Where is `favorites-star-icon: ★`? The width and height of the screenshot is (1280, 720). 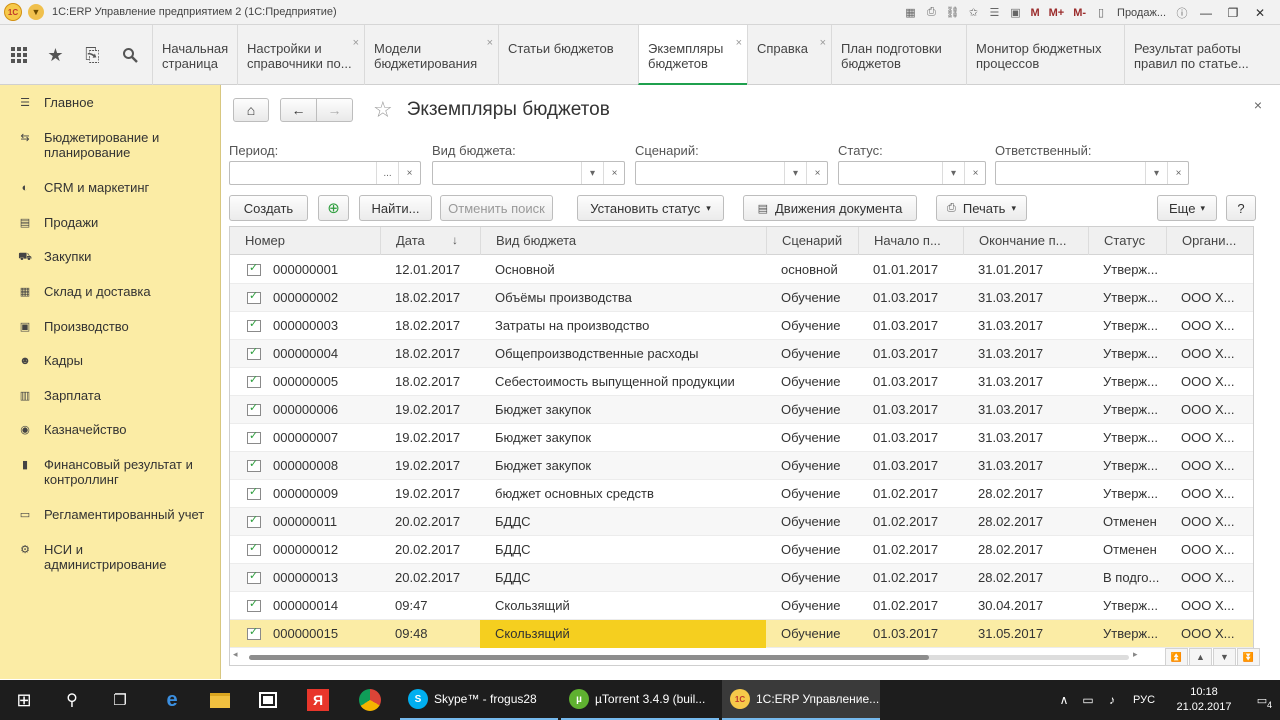
favorites-star-icon: ★ is located at coordinates (55, 55).